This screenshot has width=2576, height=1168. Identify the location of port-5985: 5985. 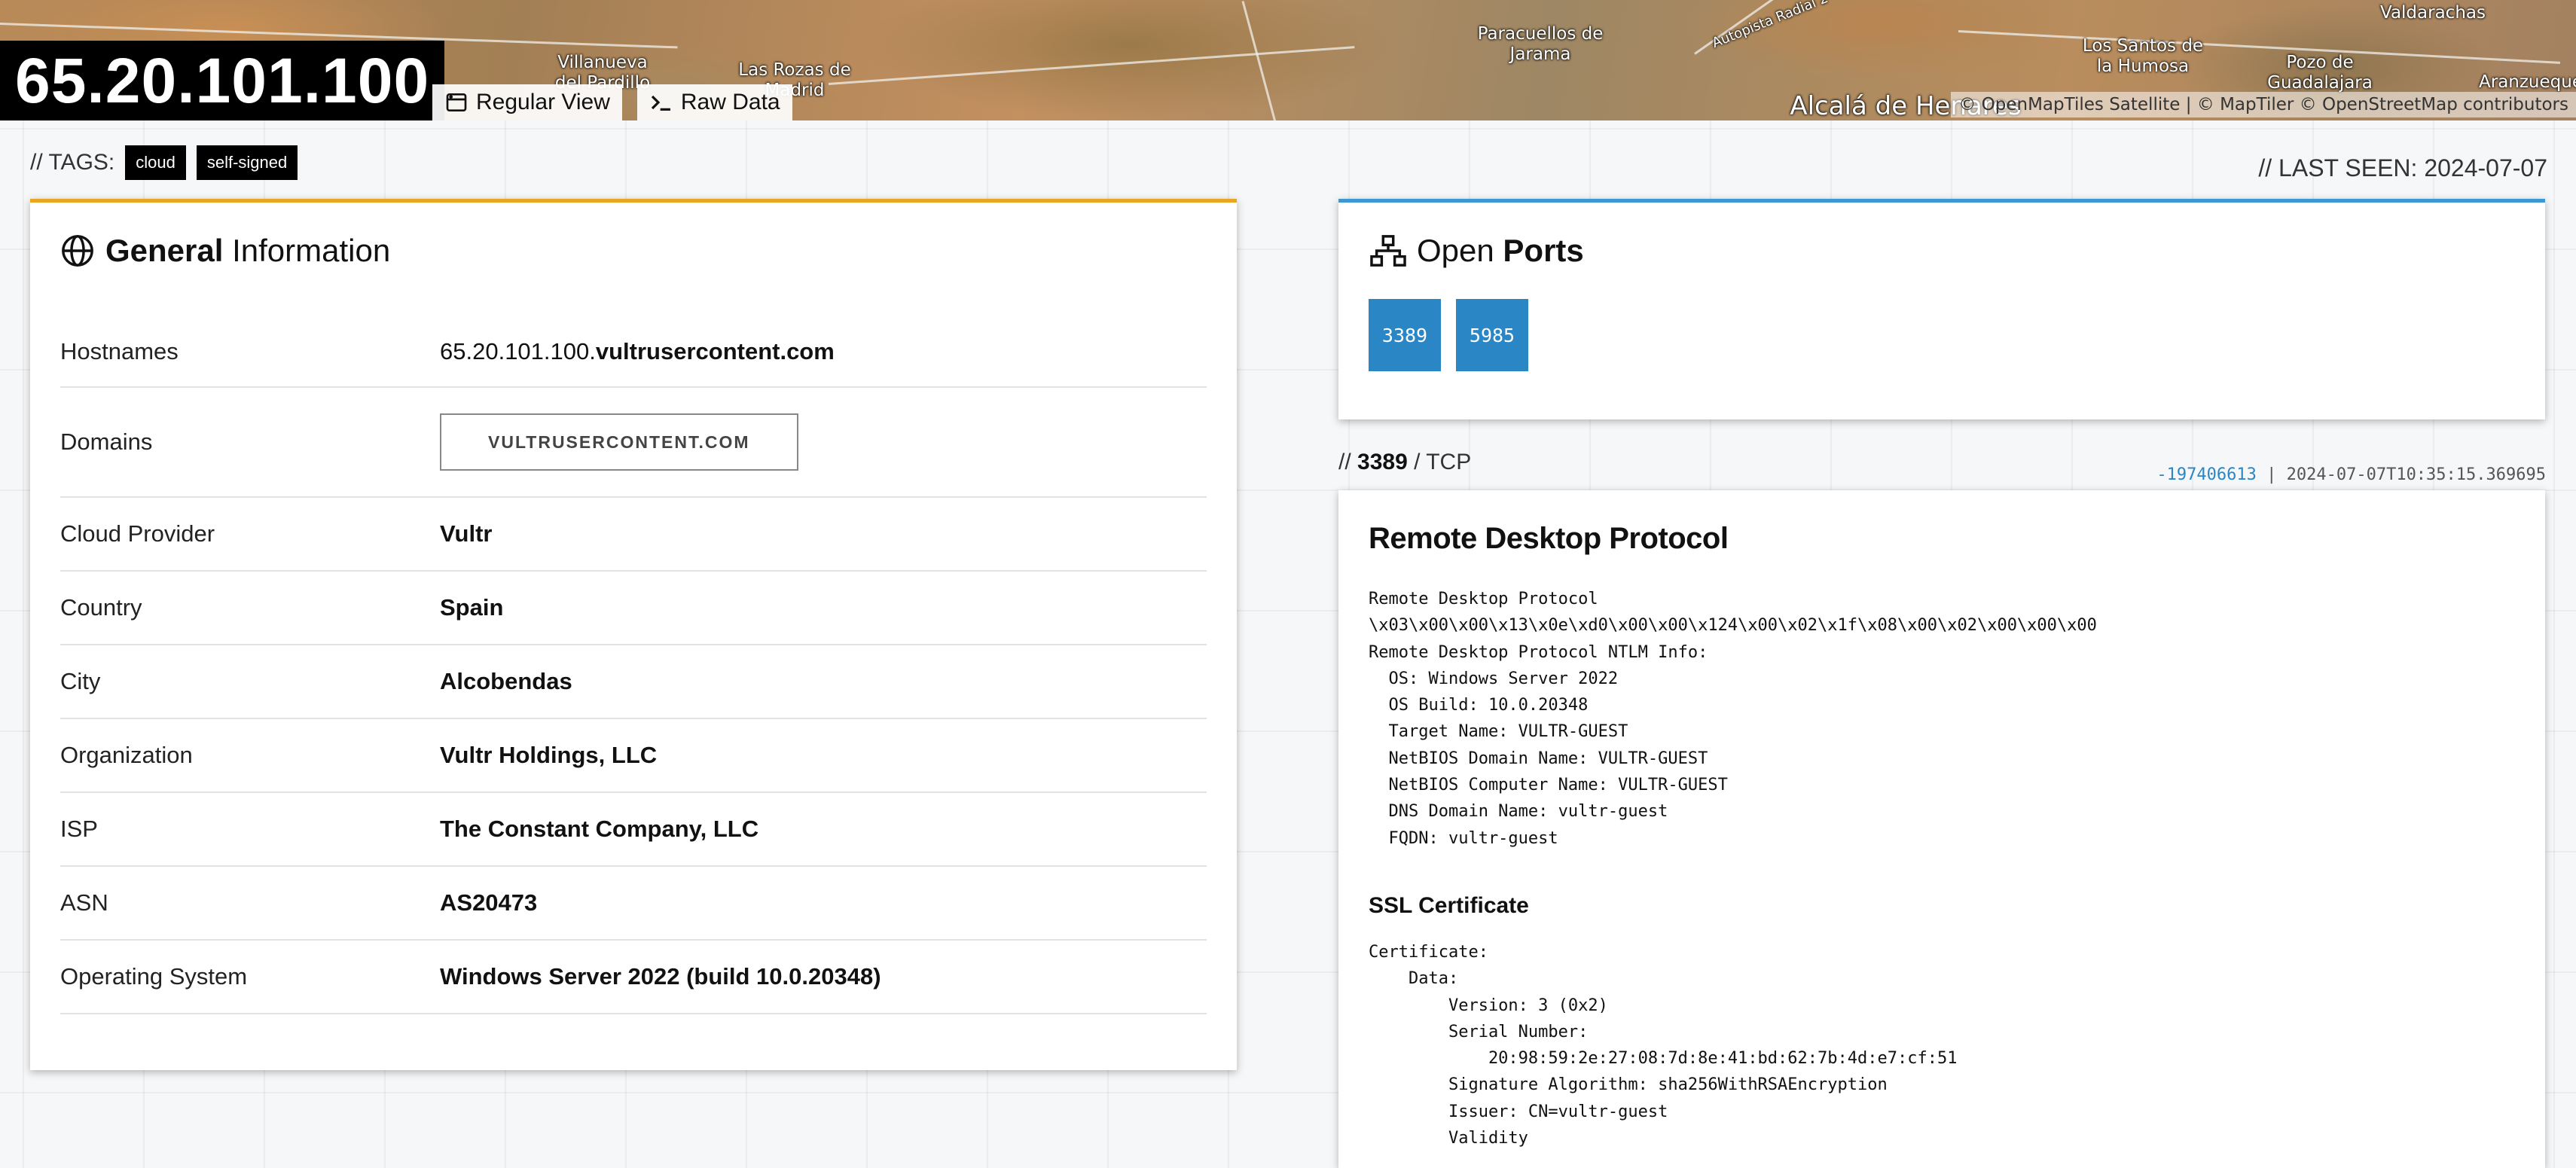
(1492, 335).